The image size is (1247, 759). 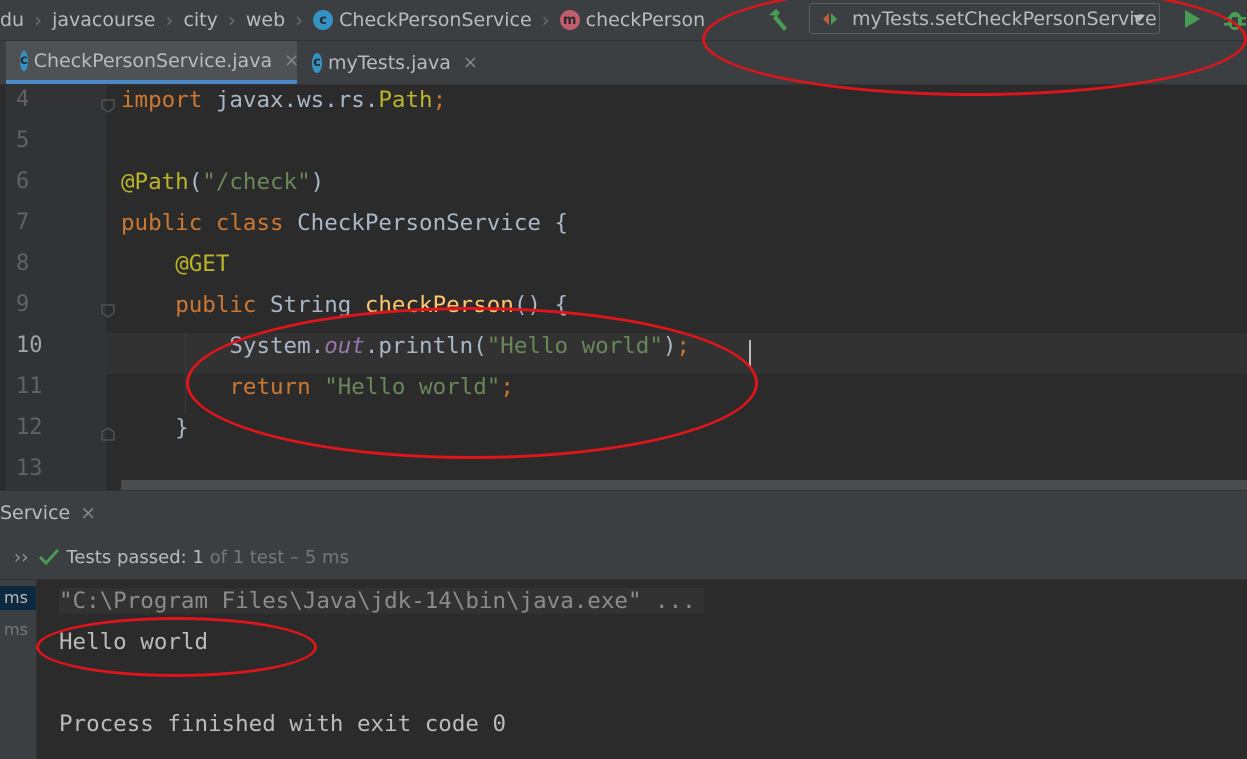 What do you see at coordinates (23, 140) in the screenshot?
I see `line-number: 5` at bounding box center [23, 140].